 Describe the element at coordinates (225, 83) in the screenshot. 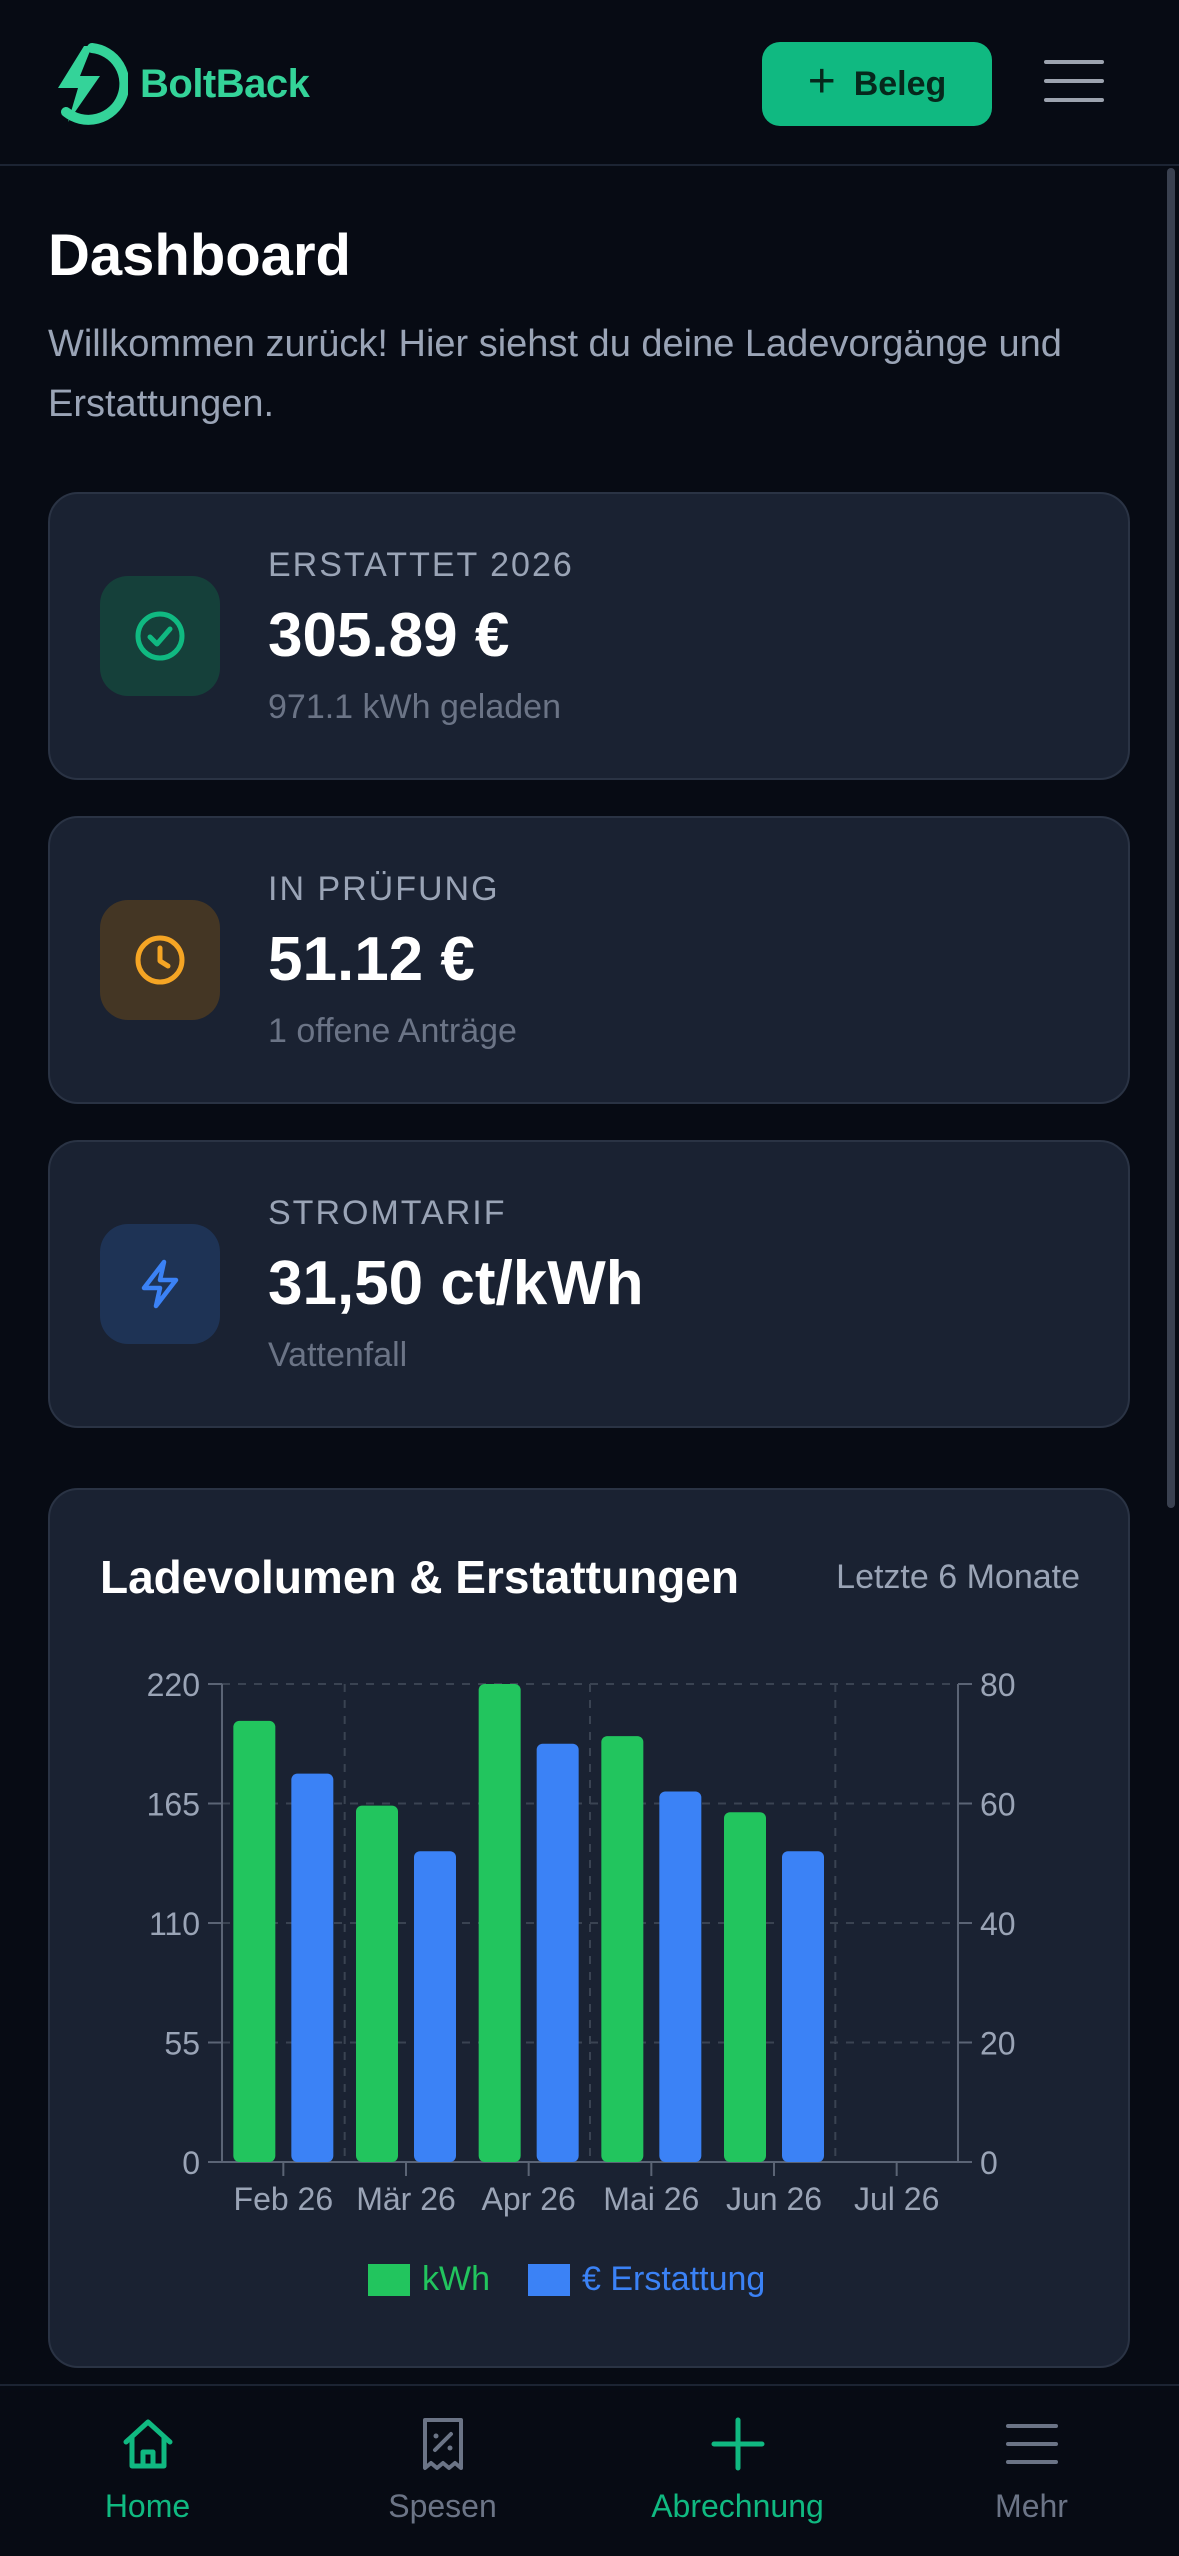

I see `brand-name: BoltBack` at that location.